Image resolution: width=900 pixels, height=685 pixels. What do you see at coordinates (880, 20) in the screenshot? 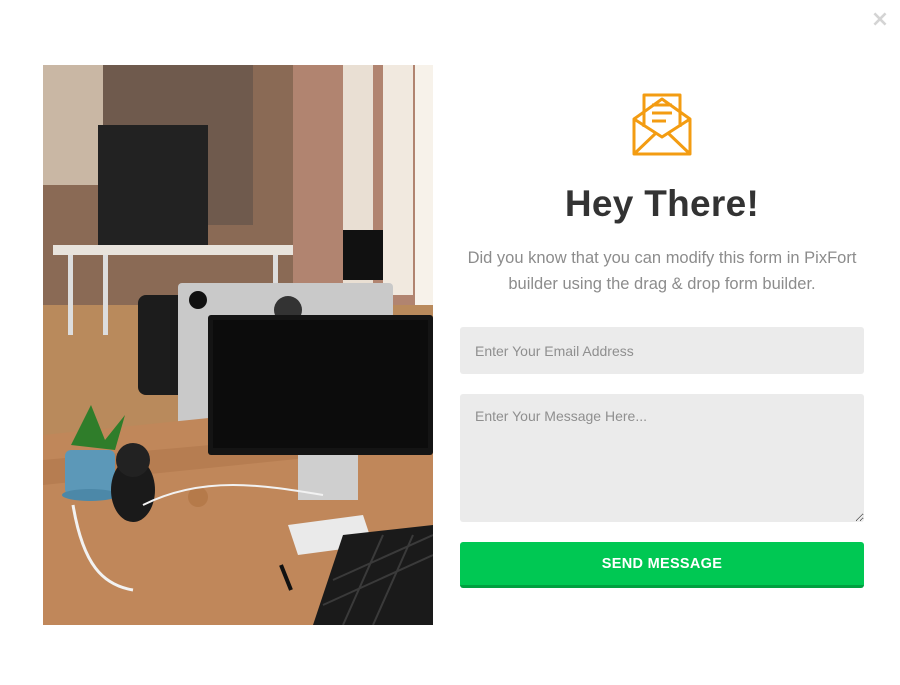
I see `close-icon: ×` at bounding box center [880, 20].